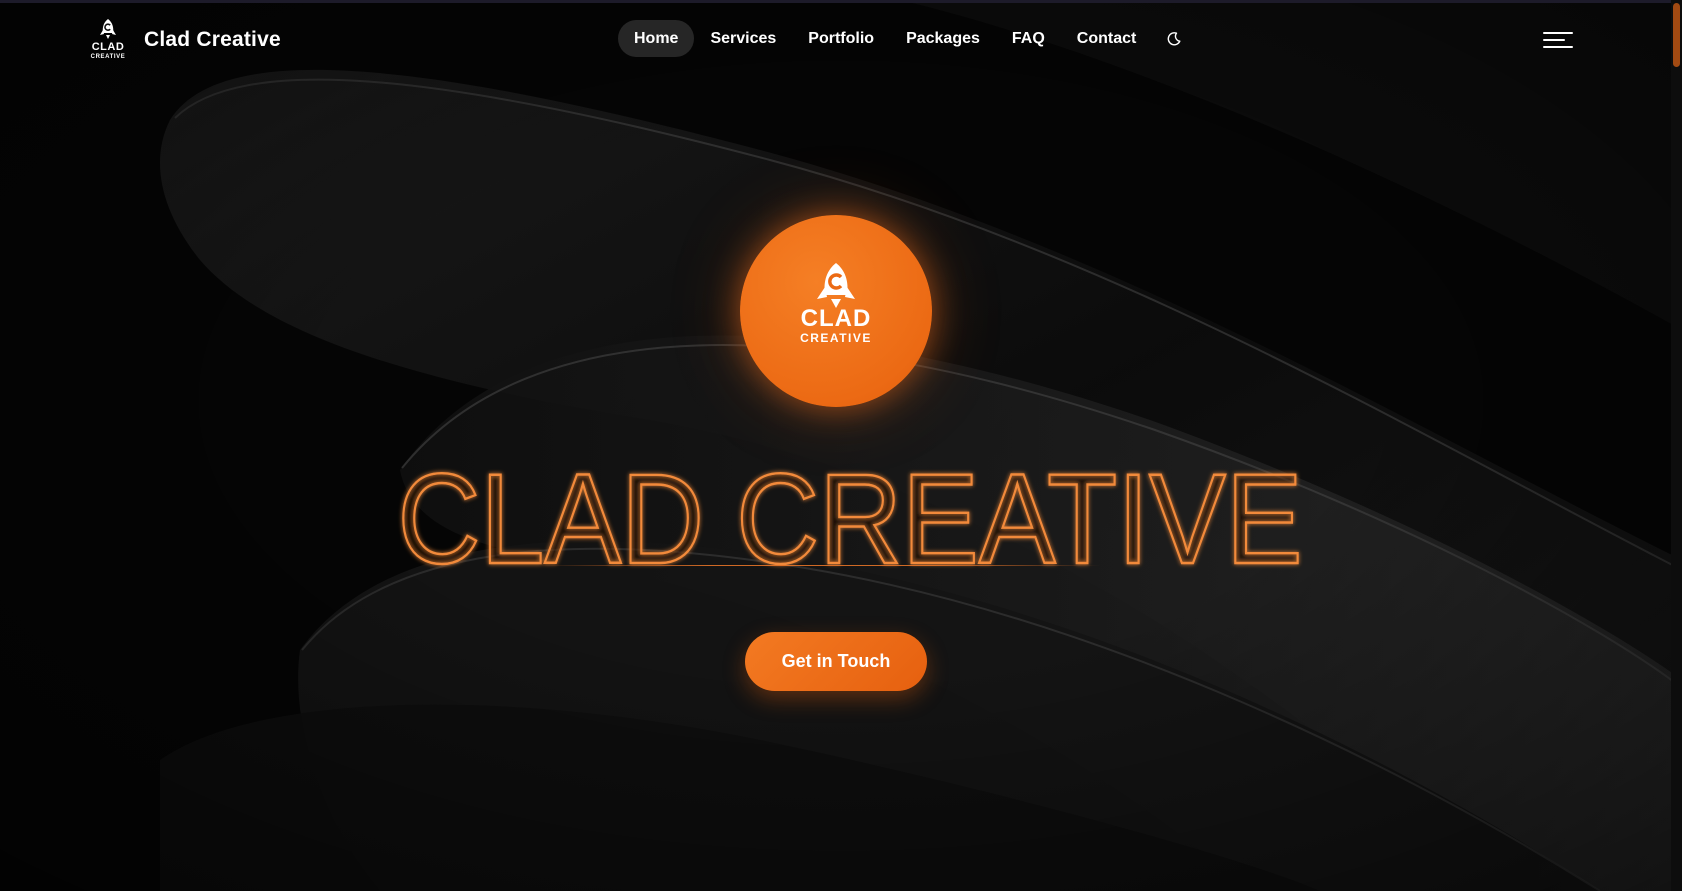 This screenshot has height=891, width=1682. What do you see at coordinates (656, 38) in the screenshot?
I see `nav-item-home: Home` at bounding box center [656, 38].